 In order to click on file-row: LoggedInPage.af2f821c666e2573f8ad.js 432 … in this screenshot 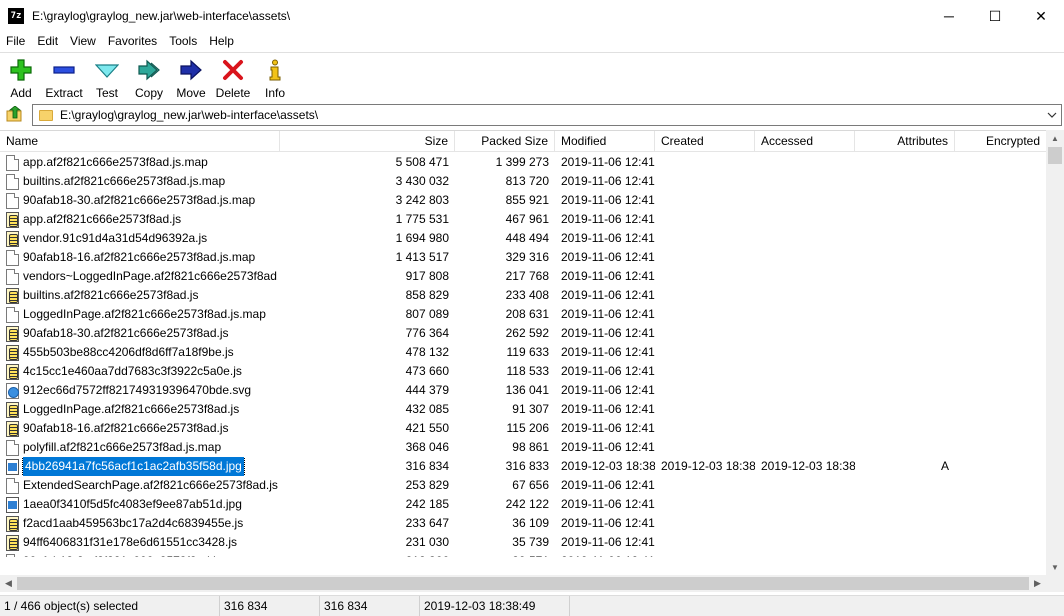, I will do `click(523, 409)`.